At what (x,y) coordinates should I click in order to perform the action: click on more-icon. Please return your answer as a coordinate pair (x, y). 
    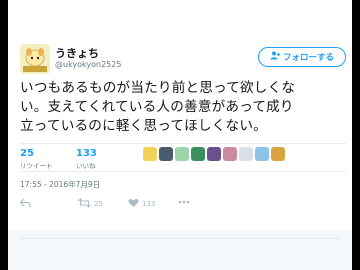
    Looking at the image, I should click on (184, 202).